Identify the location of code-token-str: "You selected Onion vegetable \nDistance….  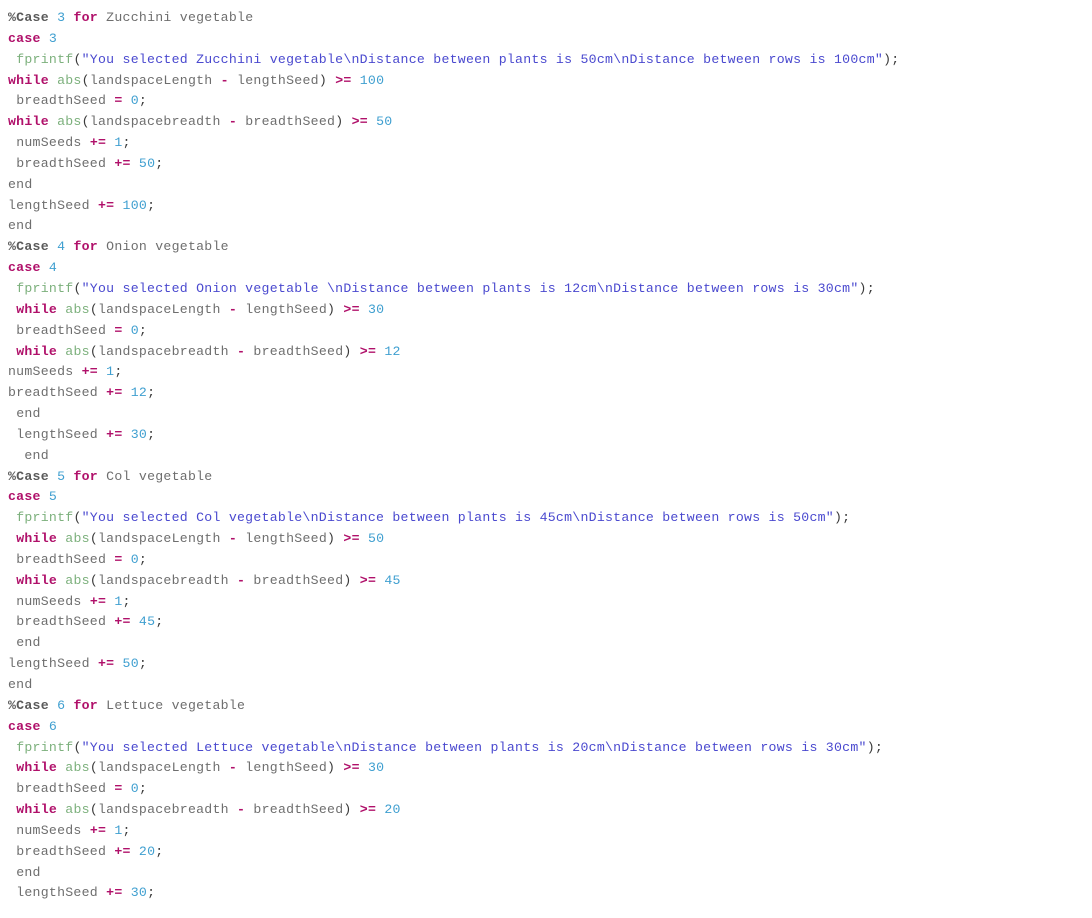
(470, 288).